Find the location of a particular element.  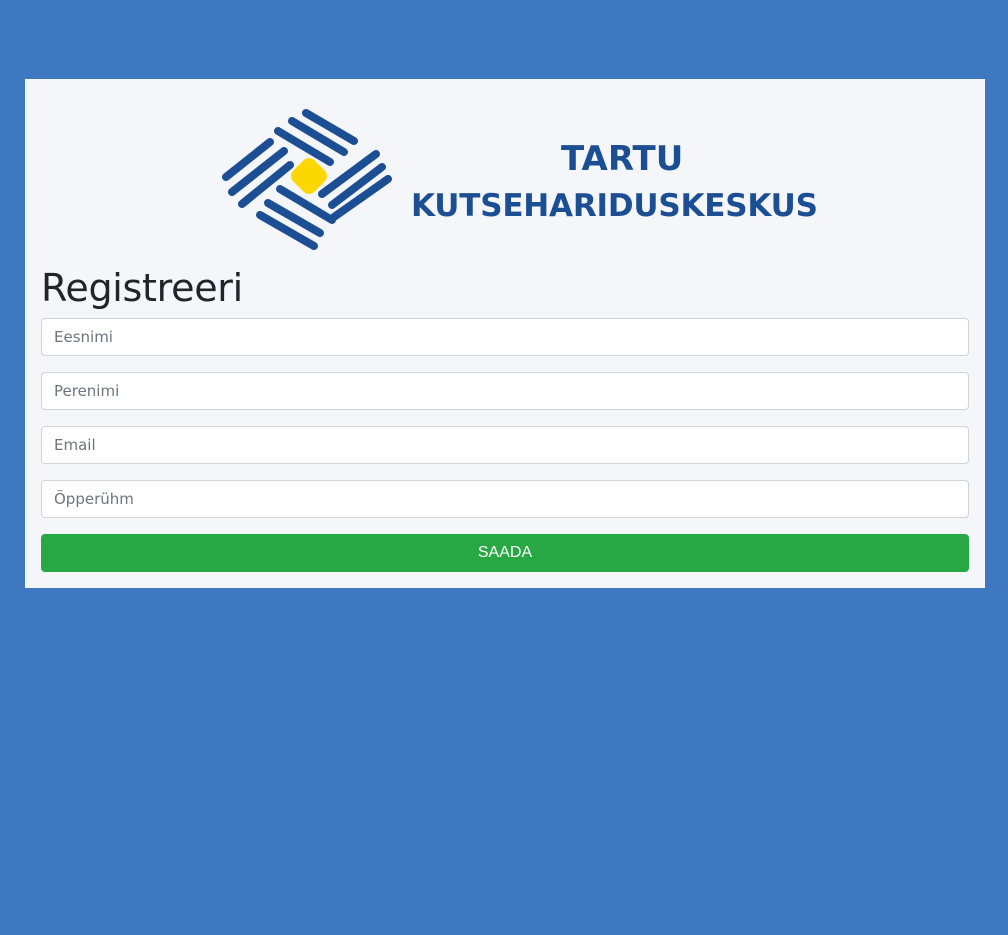

page-title: Registreeri is located at coordinates (142, 288).